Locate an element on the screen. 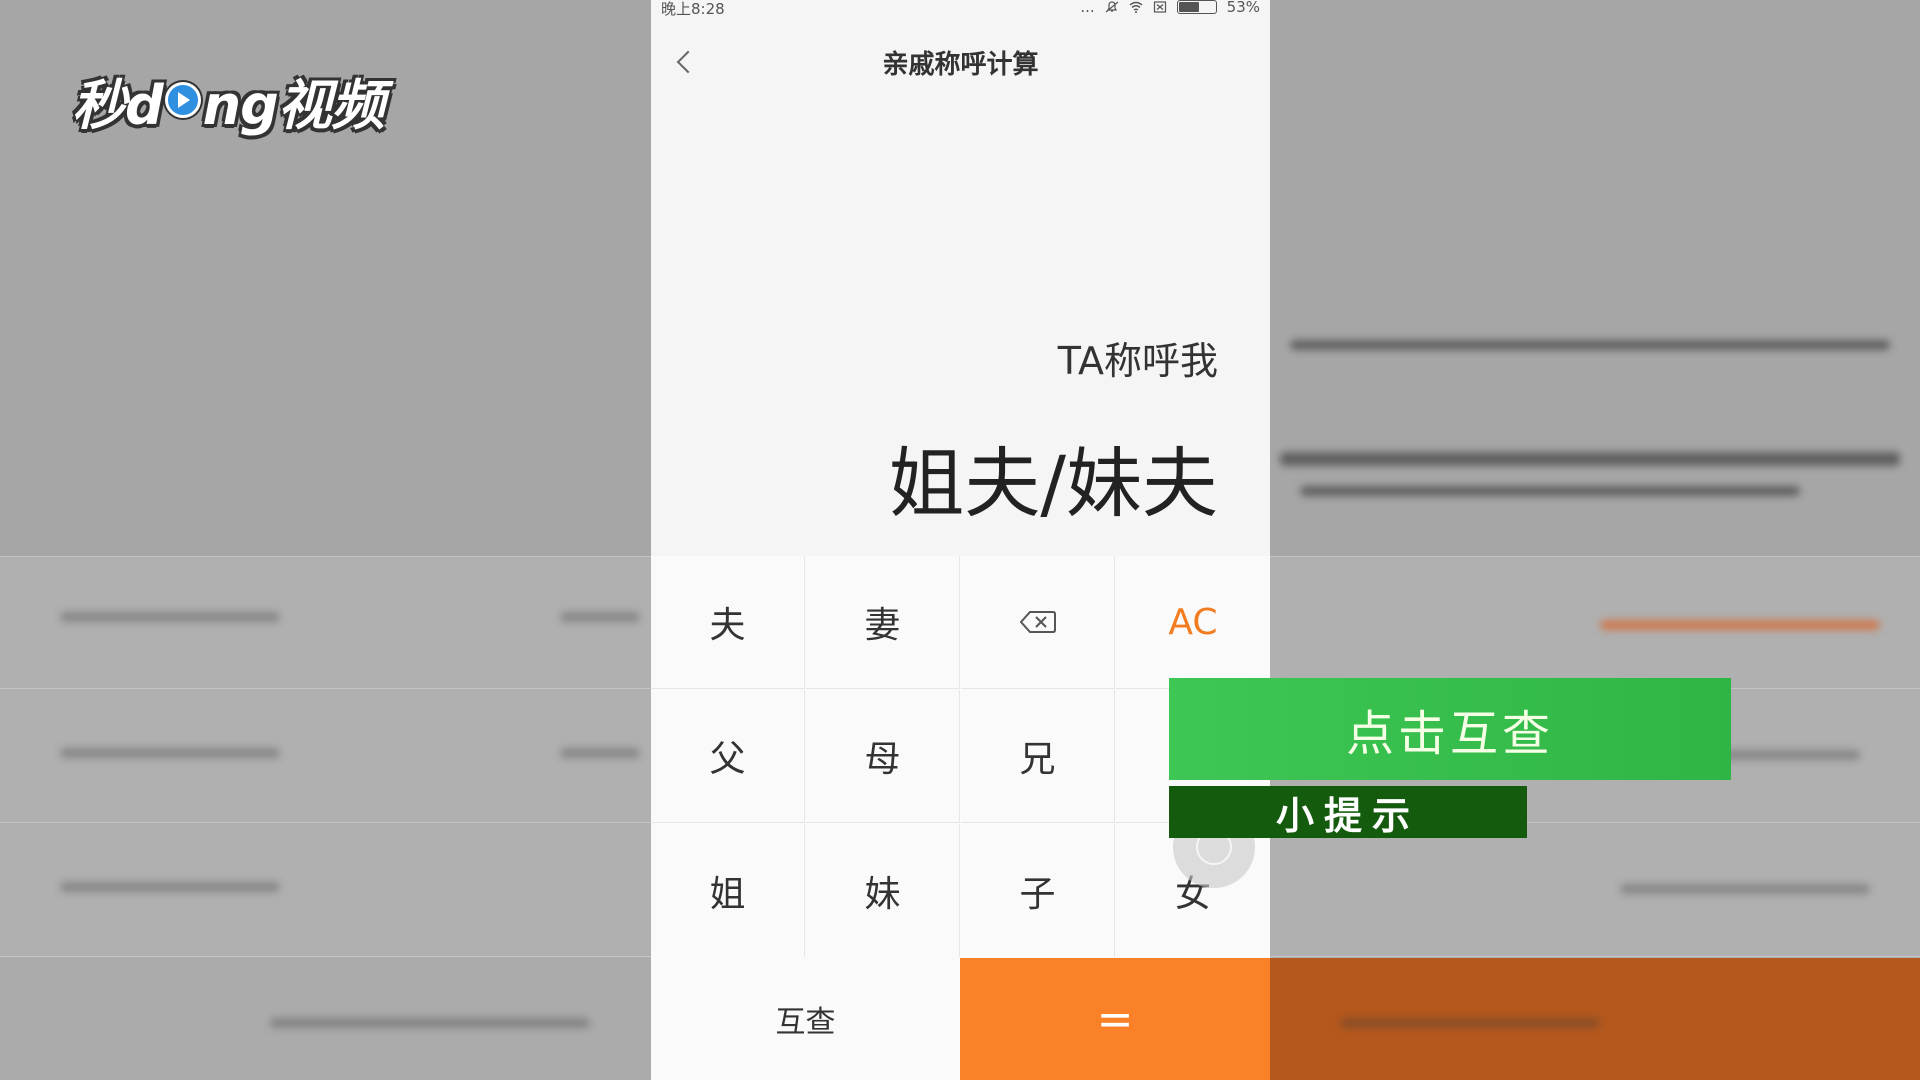  play-icon is located at coordinates (182, 100).